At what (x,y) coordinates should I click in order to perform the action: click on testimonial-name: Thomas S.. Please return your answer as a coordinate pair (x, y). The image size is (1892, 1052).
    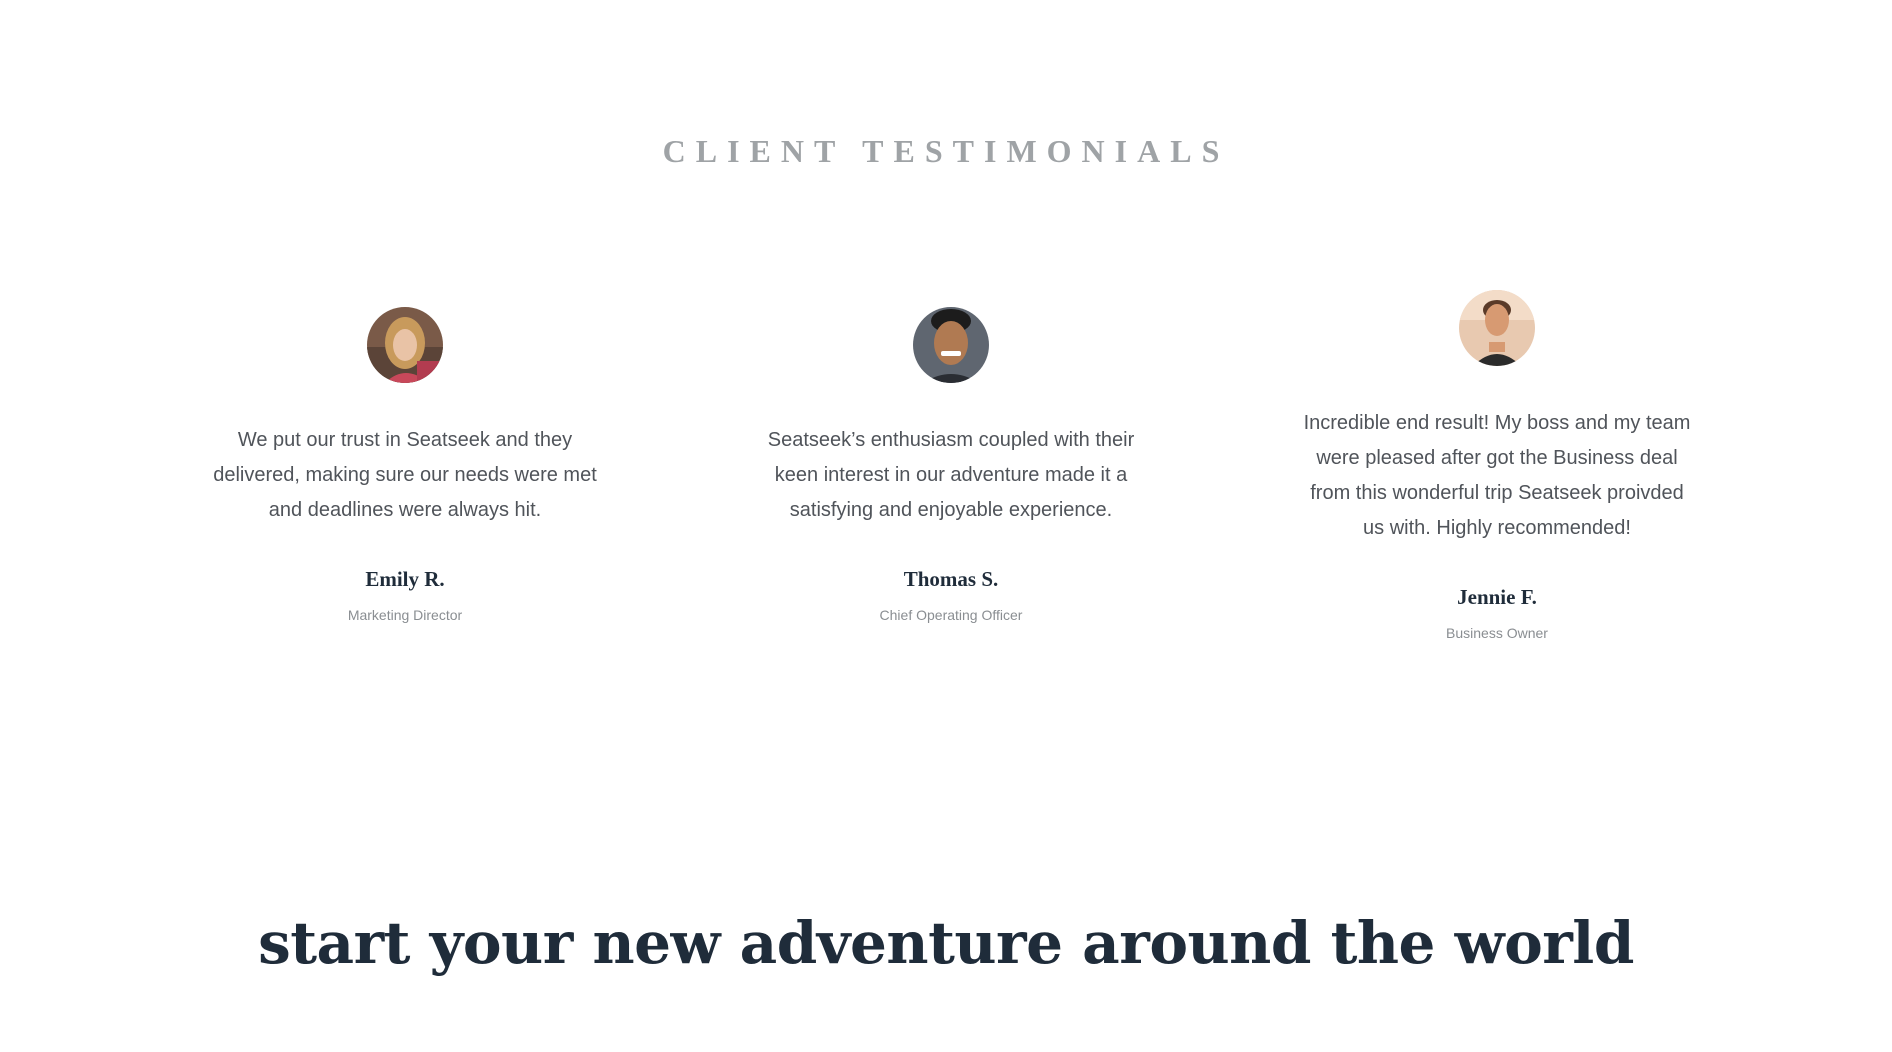
    Looking at the image, I should click on (951, 579).